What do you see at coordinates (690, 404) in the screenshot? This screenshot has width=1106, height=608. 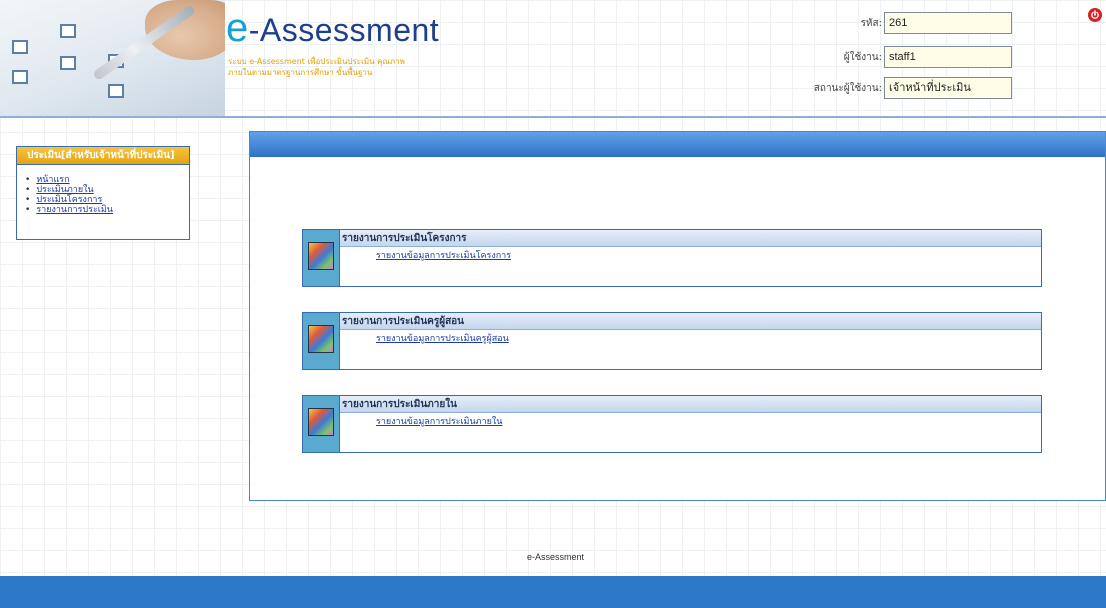 I see `report-card-title: รายงานการประเมินภายใน` at bounding box center [690, 404].